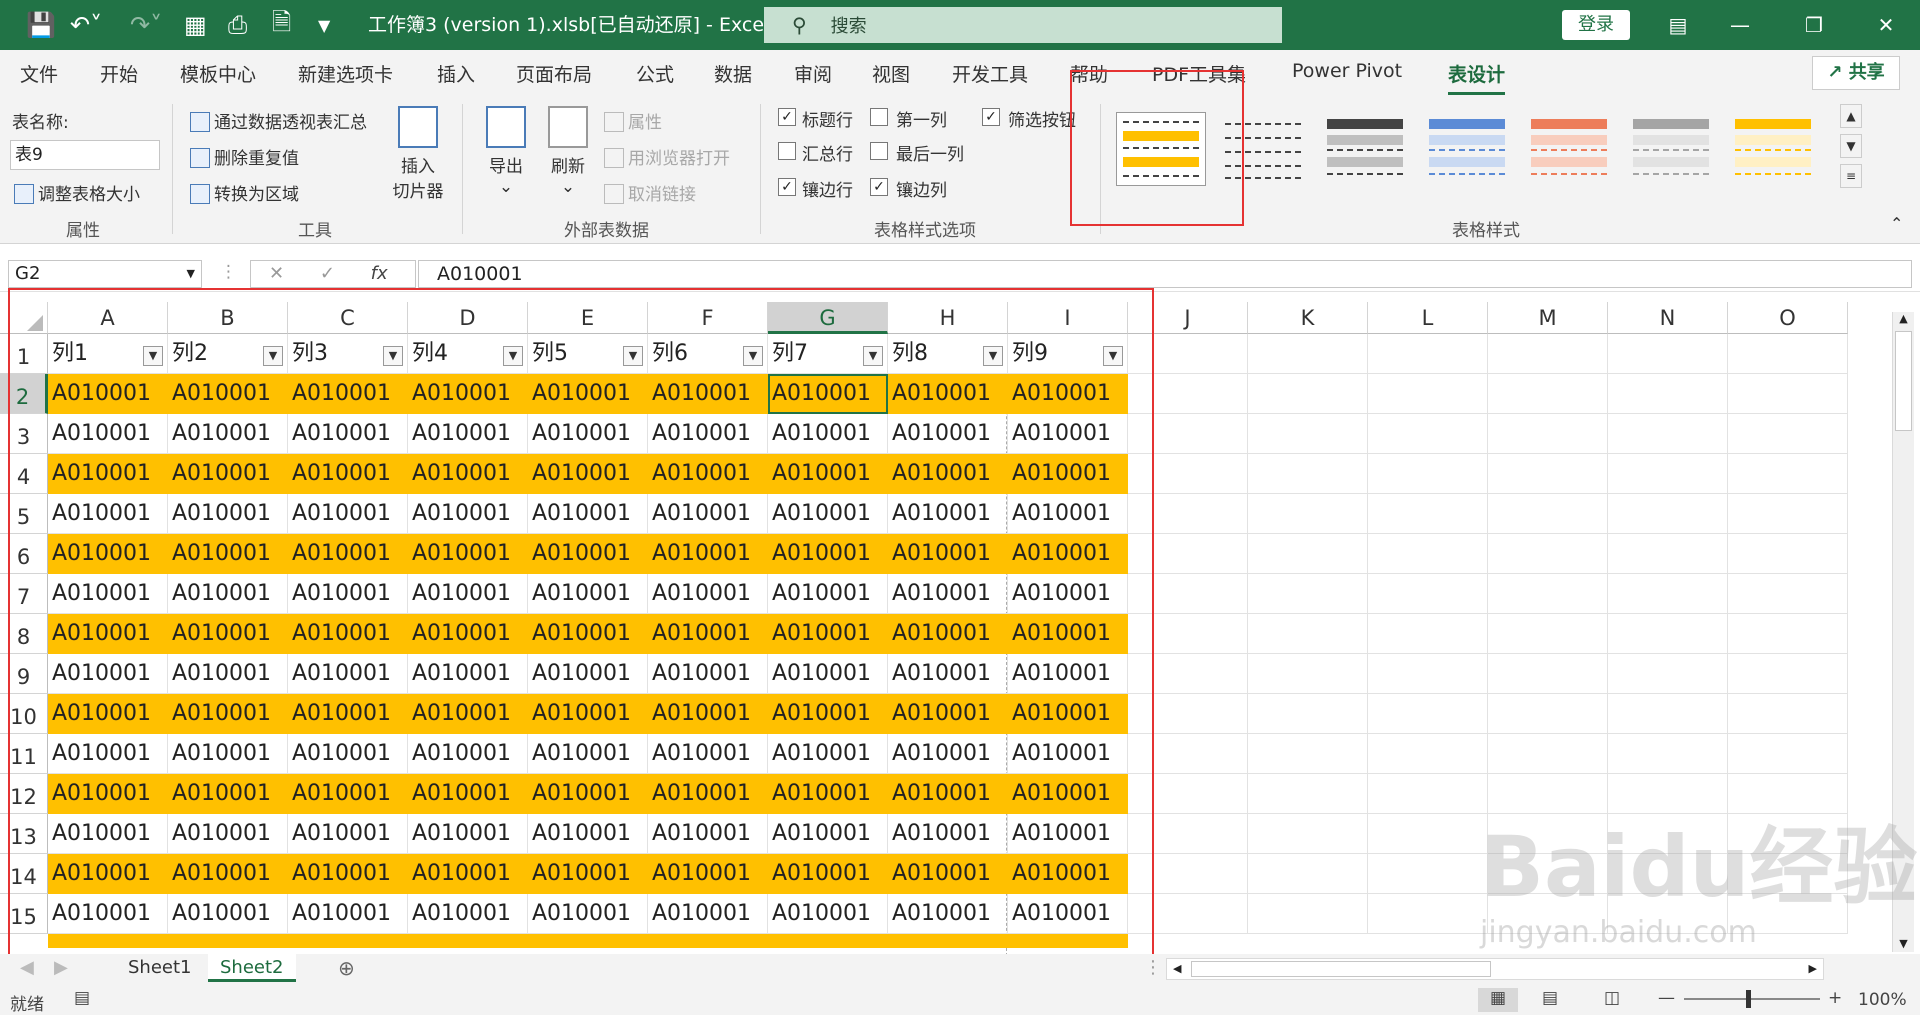 This screenshot has width=1920, height=1015. What do you see at coordinates (891, 73) in the screenshot?
I see `tab-view: 视图` at bounding box center [891, 73].